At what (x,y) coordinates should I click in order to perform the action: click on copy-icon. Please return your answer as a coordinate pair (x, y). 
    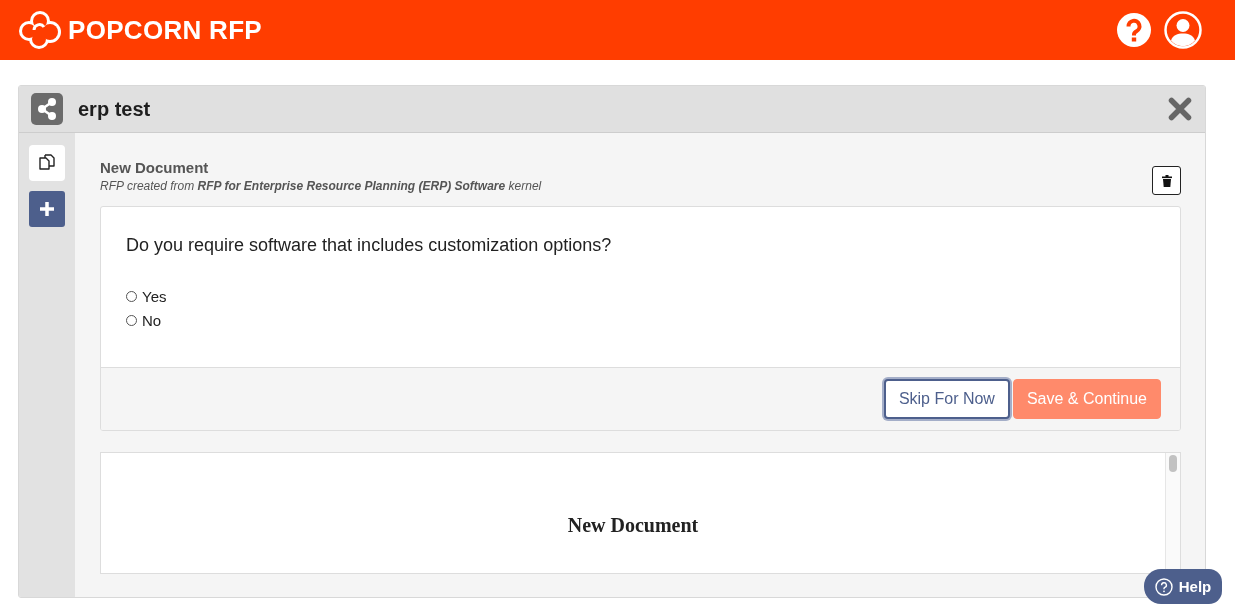
    Looking at the image, I should click on (47, 163).